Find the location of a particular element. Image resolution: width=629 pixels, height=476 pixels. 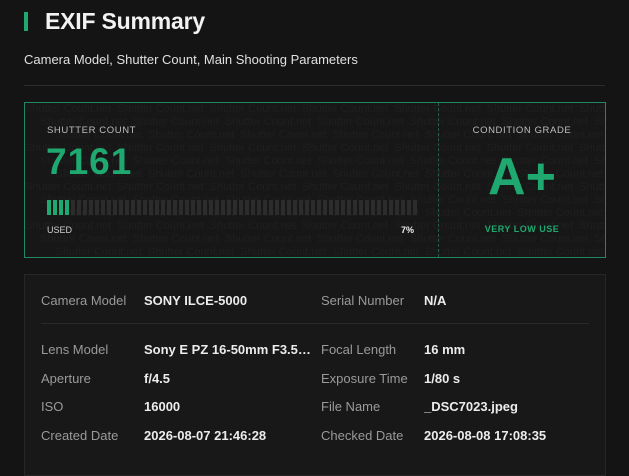

focal-length-label: Focal Length is located at coordinates (359, 349).